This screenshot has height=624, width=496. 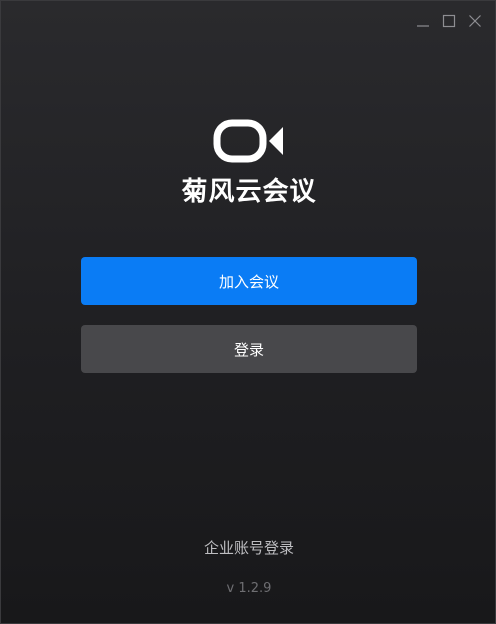 I want to click on video-camera-icon, so click(x=248, y=141).